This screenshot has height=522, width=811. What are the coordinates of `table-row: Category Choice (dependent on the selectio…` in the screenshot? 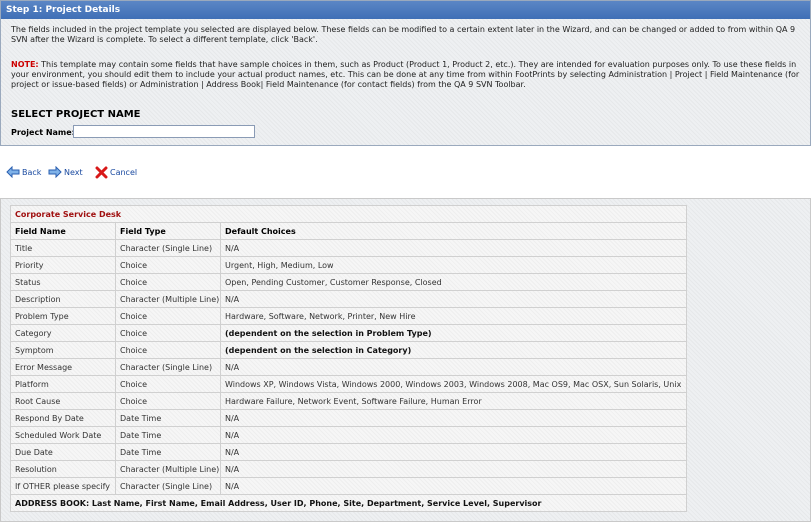 It's located at (348, 333).